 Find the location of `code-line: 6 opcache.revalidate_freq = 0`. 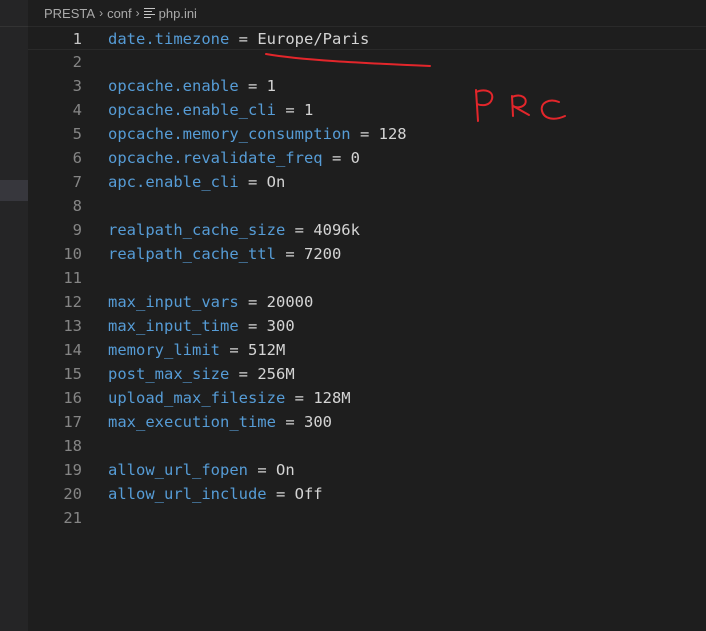

code-line: 6 opcache.revalidate_freq = 0 is located at coordinates (367, 158).